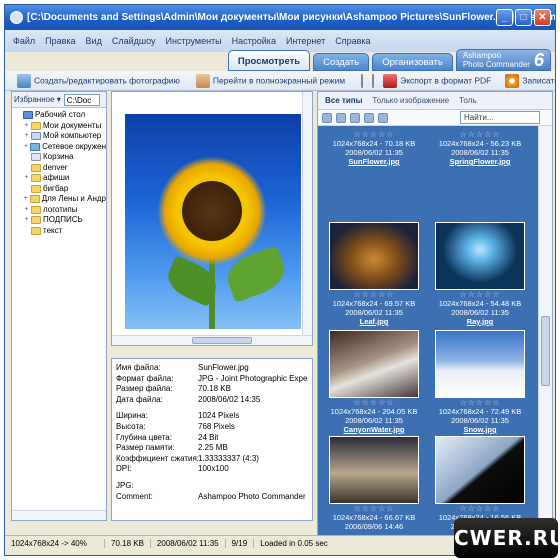 The width and height of the screenshot is (560, 560). I want to click on path-field: C:\Doc, so click(81, 99).